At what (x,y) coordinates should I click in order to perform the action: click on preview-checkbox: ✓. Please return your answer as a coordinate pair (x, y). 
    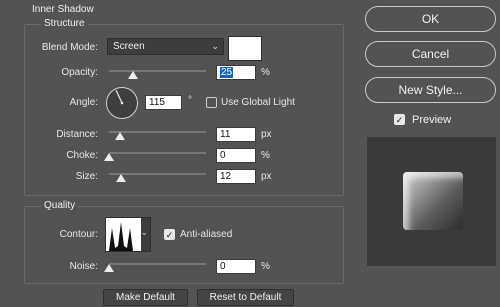
    Looking at the image, I should click on (399, 119).